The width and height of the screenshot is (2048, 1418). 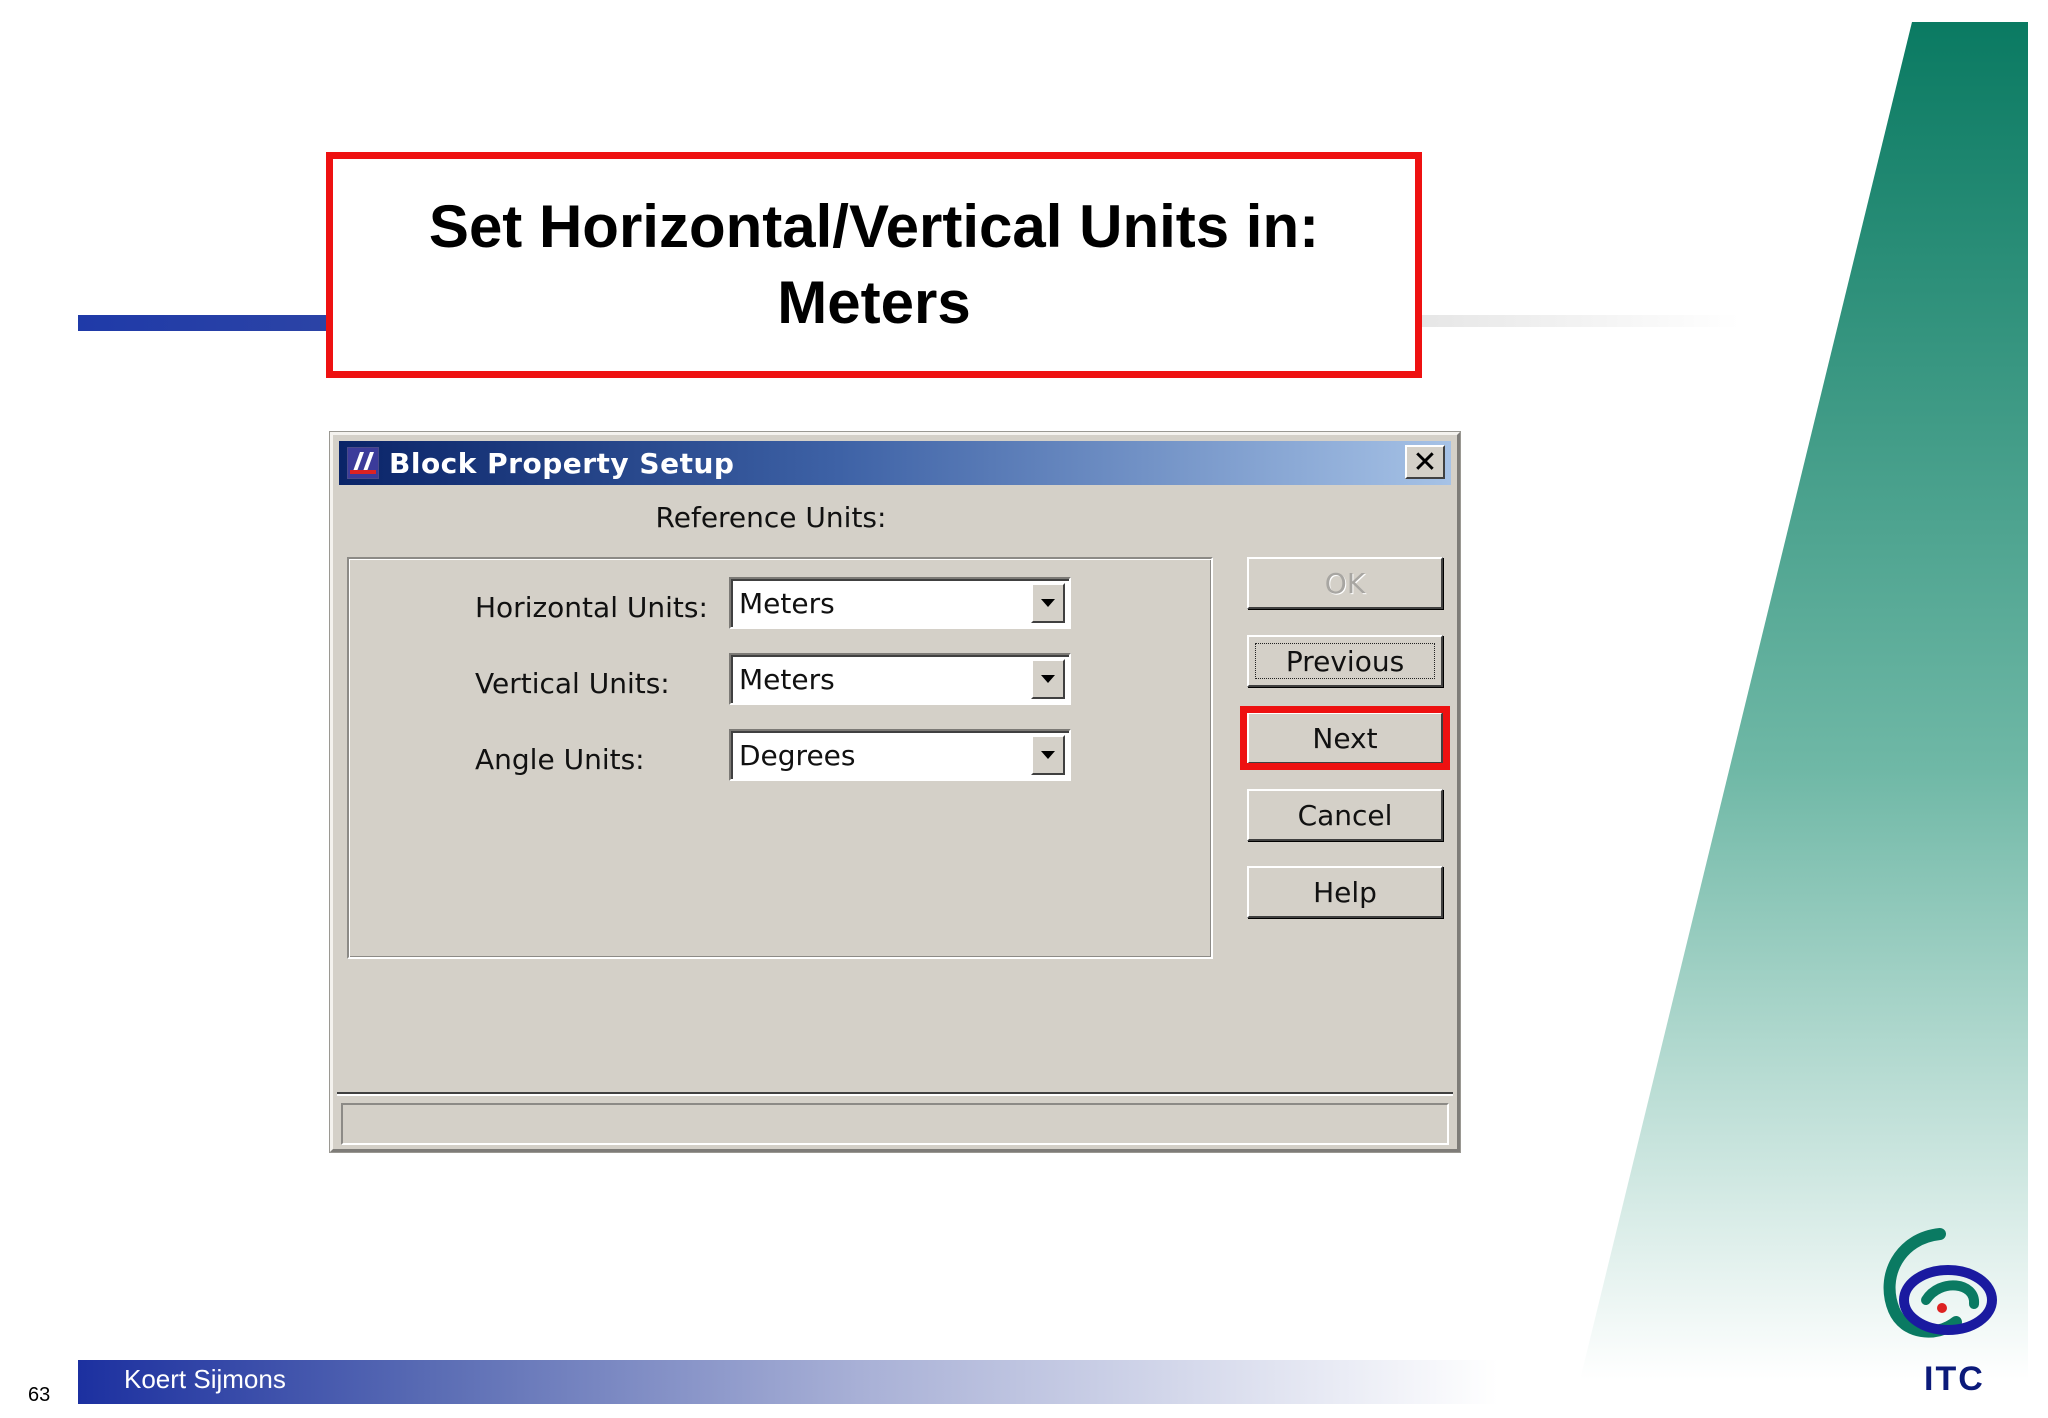 I want to click on itc-logo-icon, so click(x=1940, y=1283).